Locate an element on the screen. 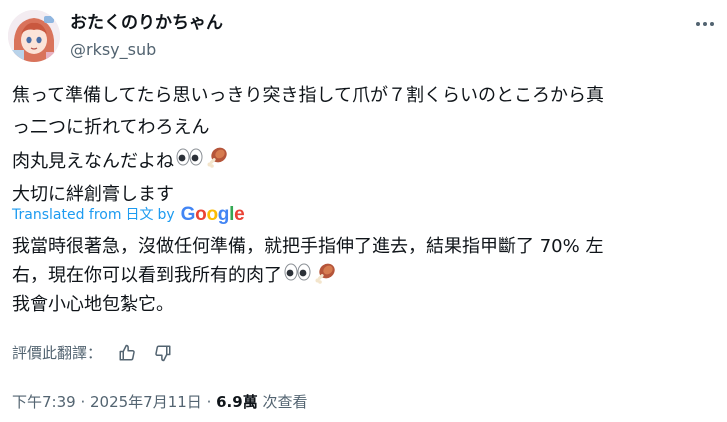 This screenshot has width=727, height=422. translation-line: 我當時很著急，沒做任何準備，就把手指伸了進去，結果指甲斷了 70% 左 is located at coordinates (308, 246).